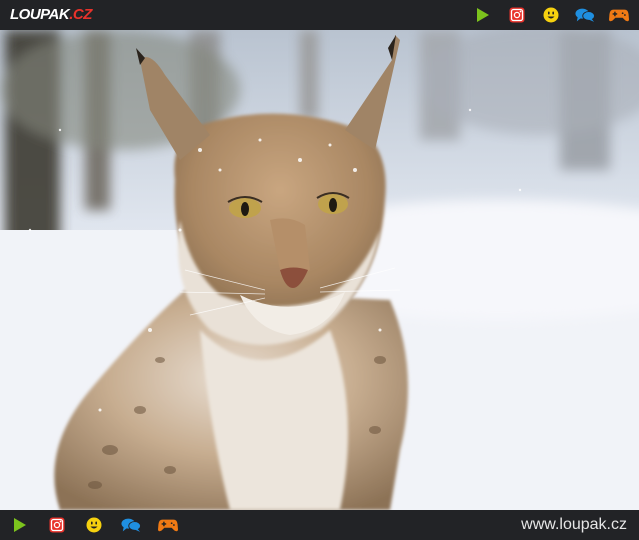 Image resolution: width=639 pixels, height=540 pixels. Describe the element at coordinates (319, 525) in the screenshot. I see `bottom-bar: www.loupak.cz` at that location.